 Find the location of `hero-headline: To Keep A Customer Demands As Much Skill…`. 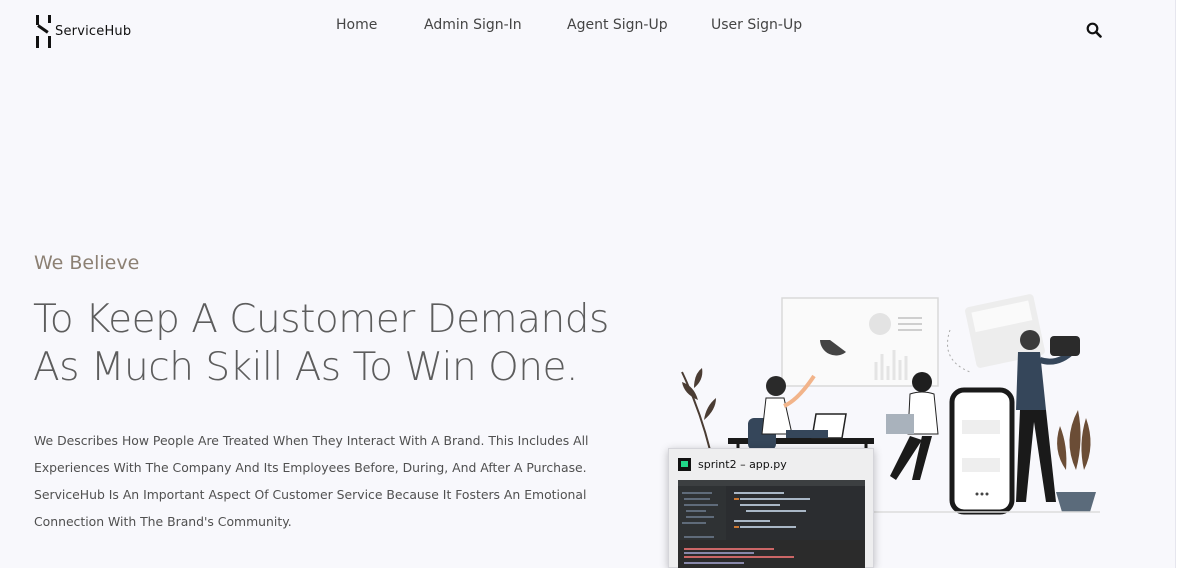

hero-headline: To Keep A Customer Demands As Much Skill… is located at coordinates (353, 344).